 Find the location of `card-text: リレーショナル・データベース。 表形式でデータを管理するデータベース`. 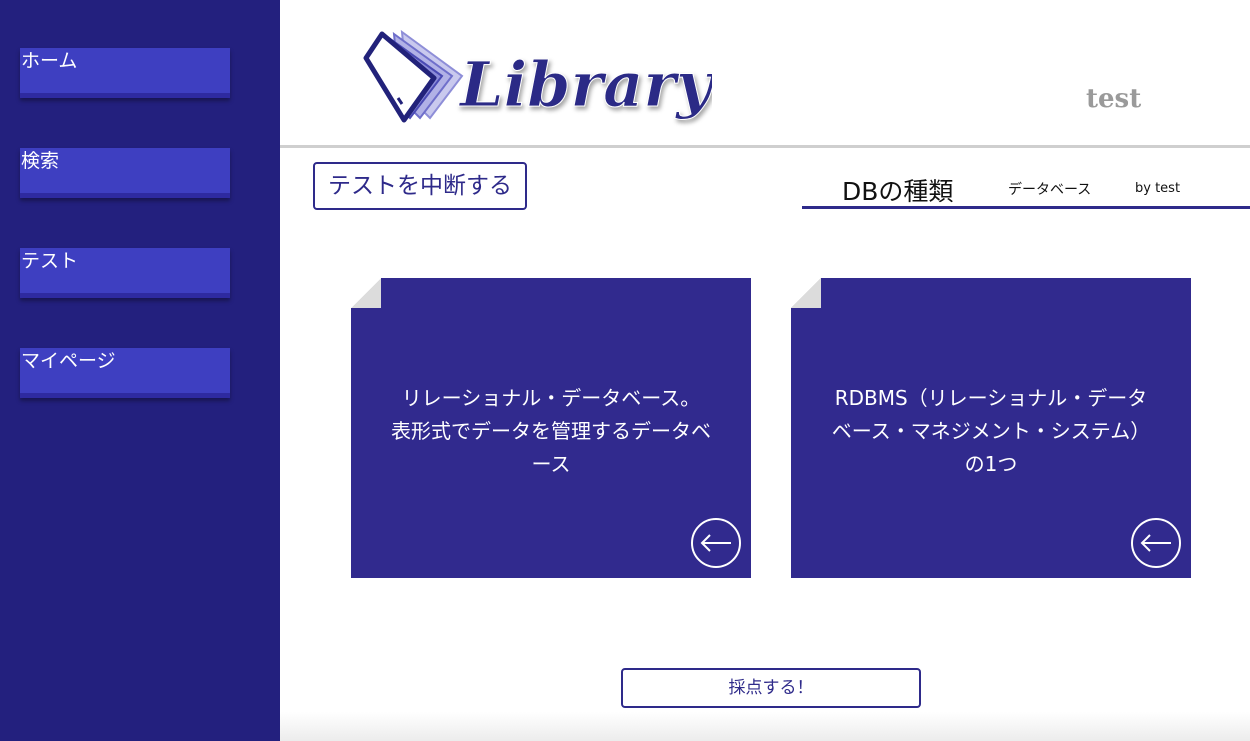

card-text: リレーショナル・データベース。 表形式でデータを管理するデータベース is located at coordinates (551, 431).